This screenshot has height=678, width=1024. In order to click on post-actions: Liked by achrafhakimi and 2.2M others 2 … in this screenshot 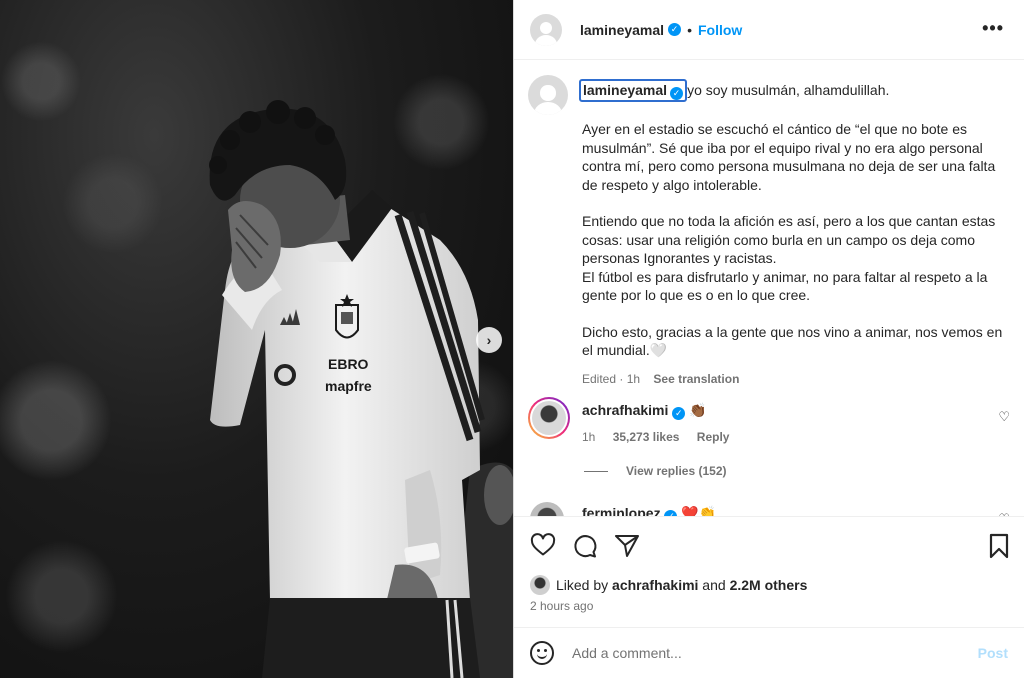, I will do `click(769, 578)`.